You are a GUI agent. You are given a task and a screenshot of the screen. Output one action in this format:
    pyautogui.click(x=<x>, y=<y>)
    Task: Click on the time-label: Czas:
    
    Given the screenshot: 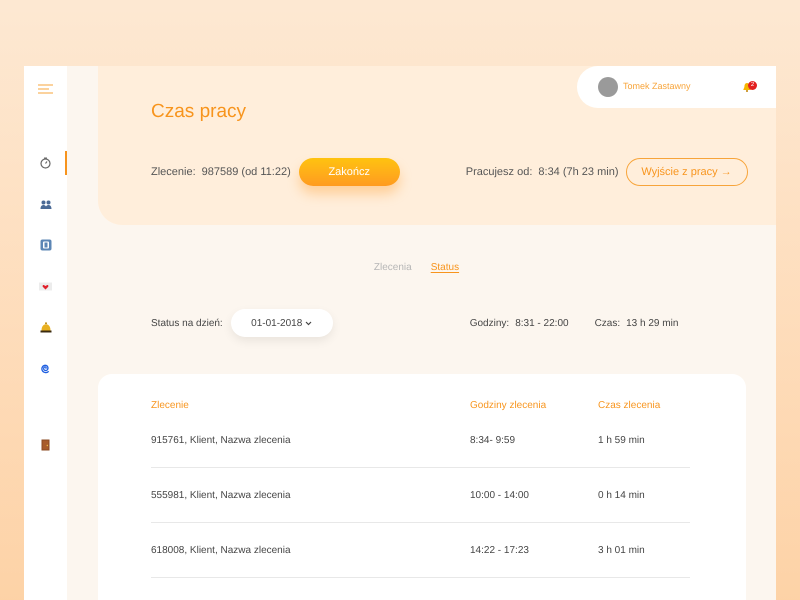 What is the action you would take?
    pyautogui.click(x=607, y=323)
    